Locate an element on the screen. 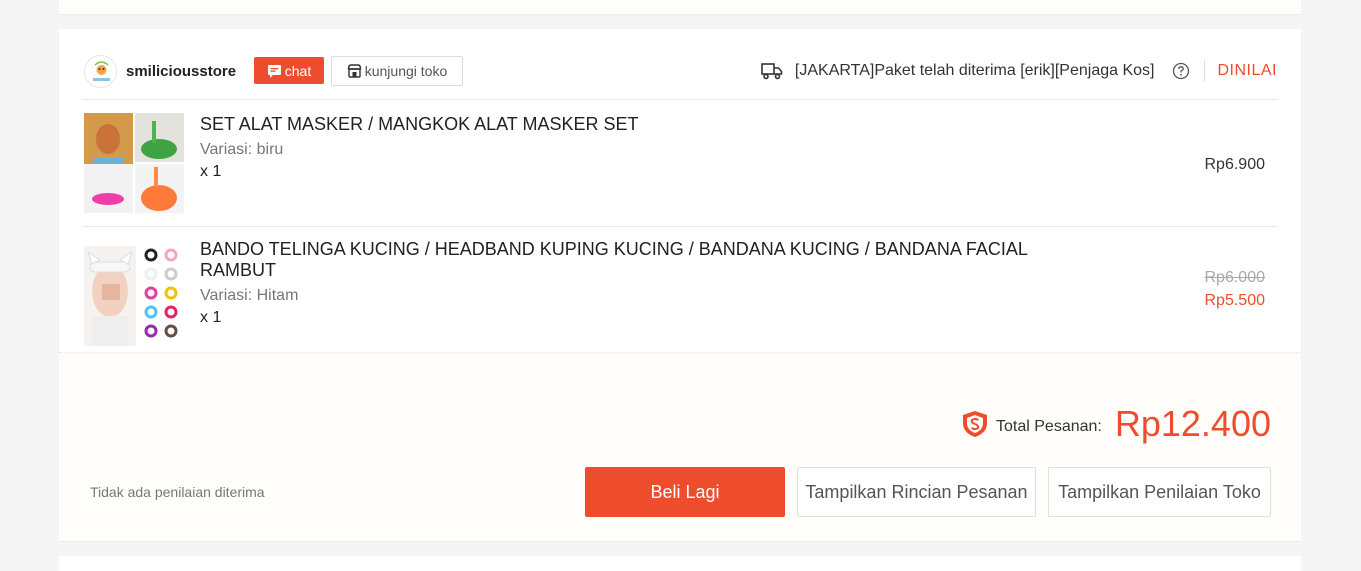 The width and height of the screenshot is (1361, 571). view-shop-rating-button: Tampilkan Penilaian Toko is located at coordinates (1159, 492).